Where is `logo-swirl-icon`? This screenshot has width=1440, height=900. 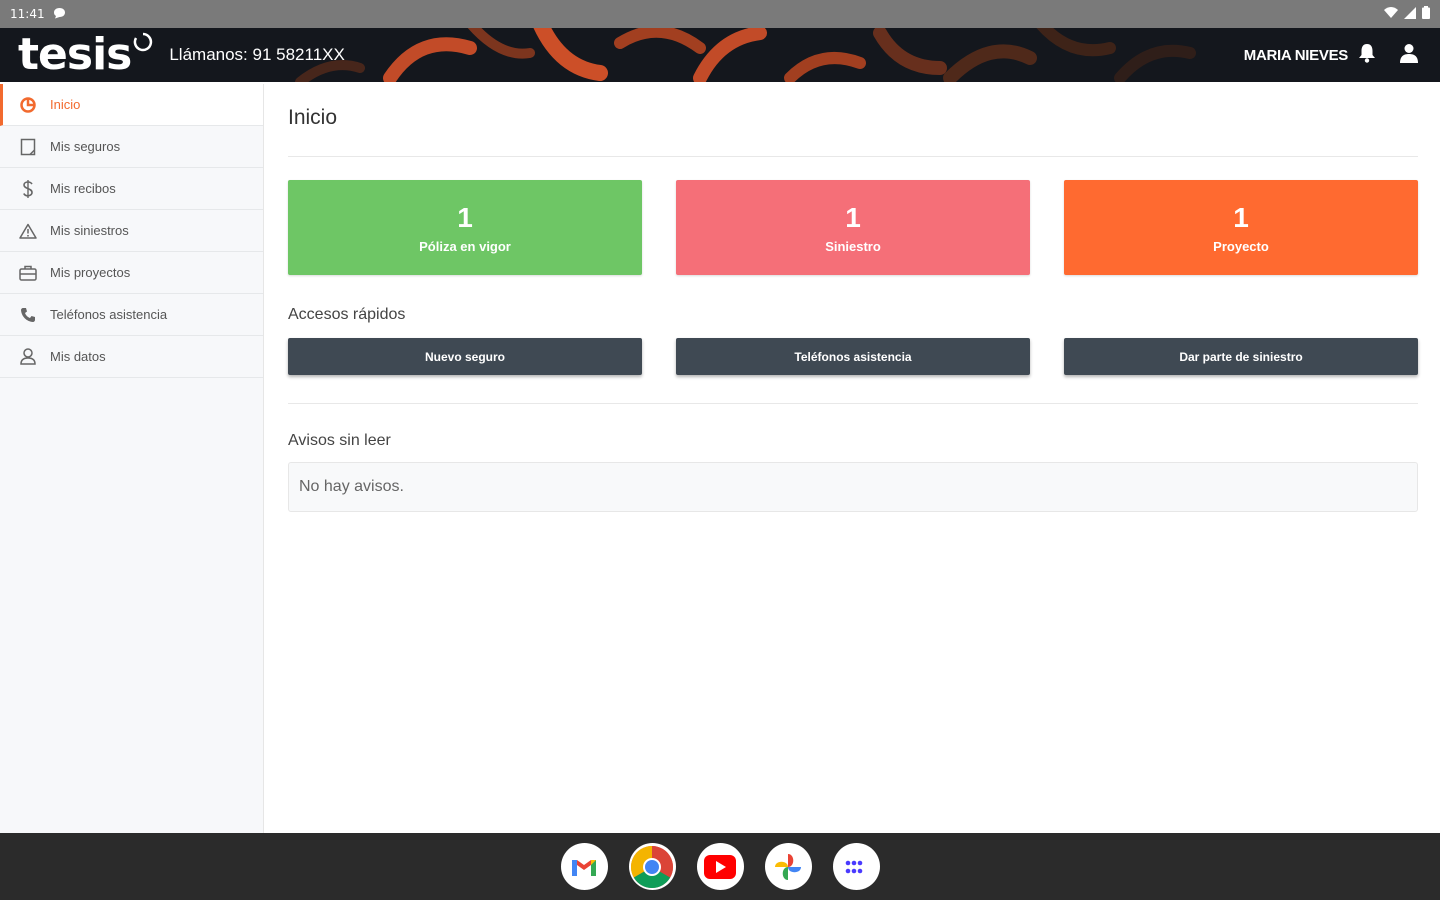
logo-swirl-icon is located at coordinates (143, 44).